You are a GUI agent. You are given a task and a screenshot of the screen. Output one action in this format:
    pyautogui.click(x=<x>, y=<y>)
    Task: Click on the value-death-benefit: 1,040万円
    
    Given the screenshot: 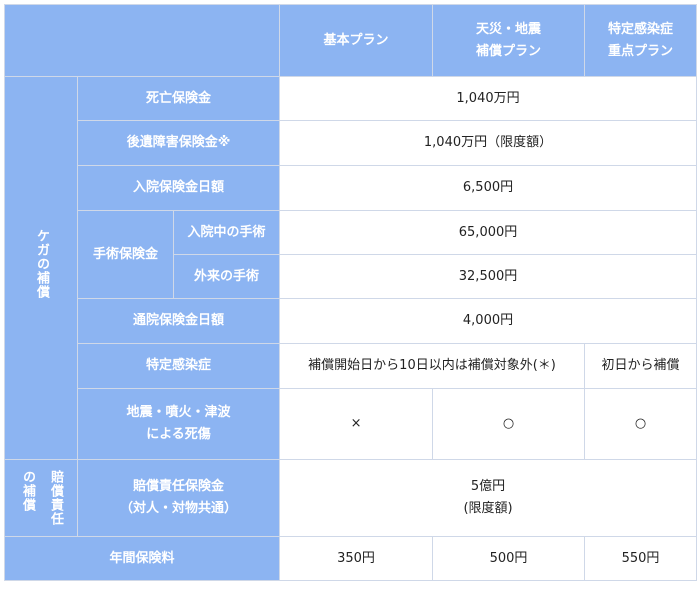 What is the action you would take?
    pyautogui.click(x=488, y=98)
    